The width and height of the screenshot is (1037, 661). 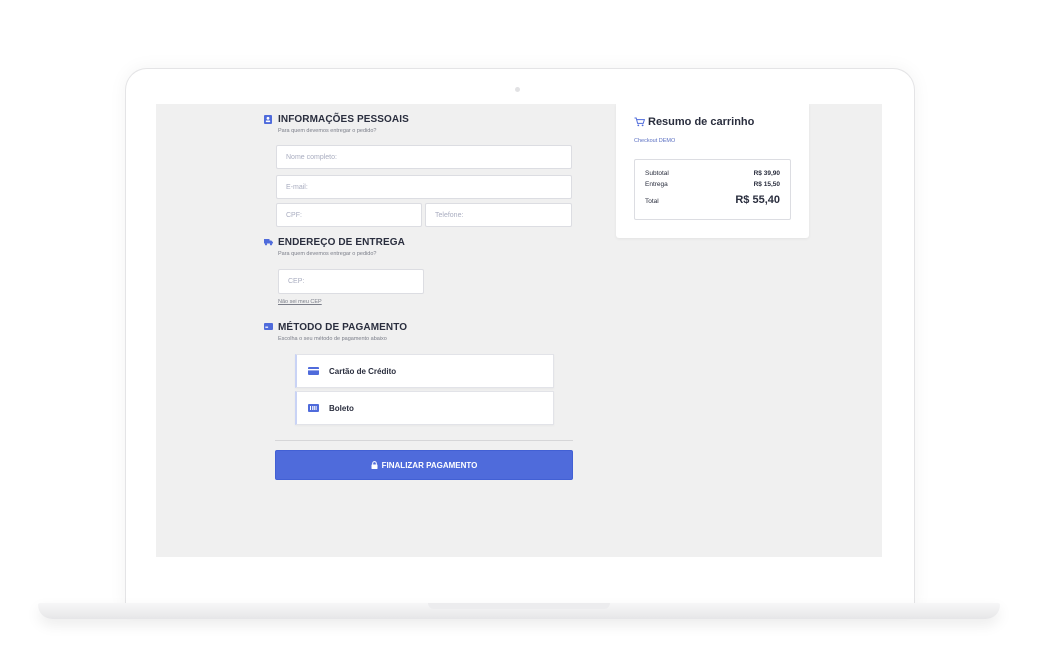 What do you see at coordinates (332, 339) in the screenshot?
I see `payment-subtitle: Escolha o seu método de pagamento abaixo` at bounding box center [332, 339].